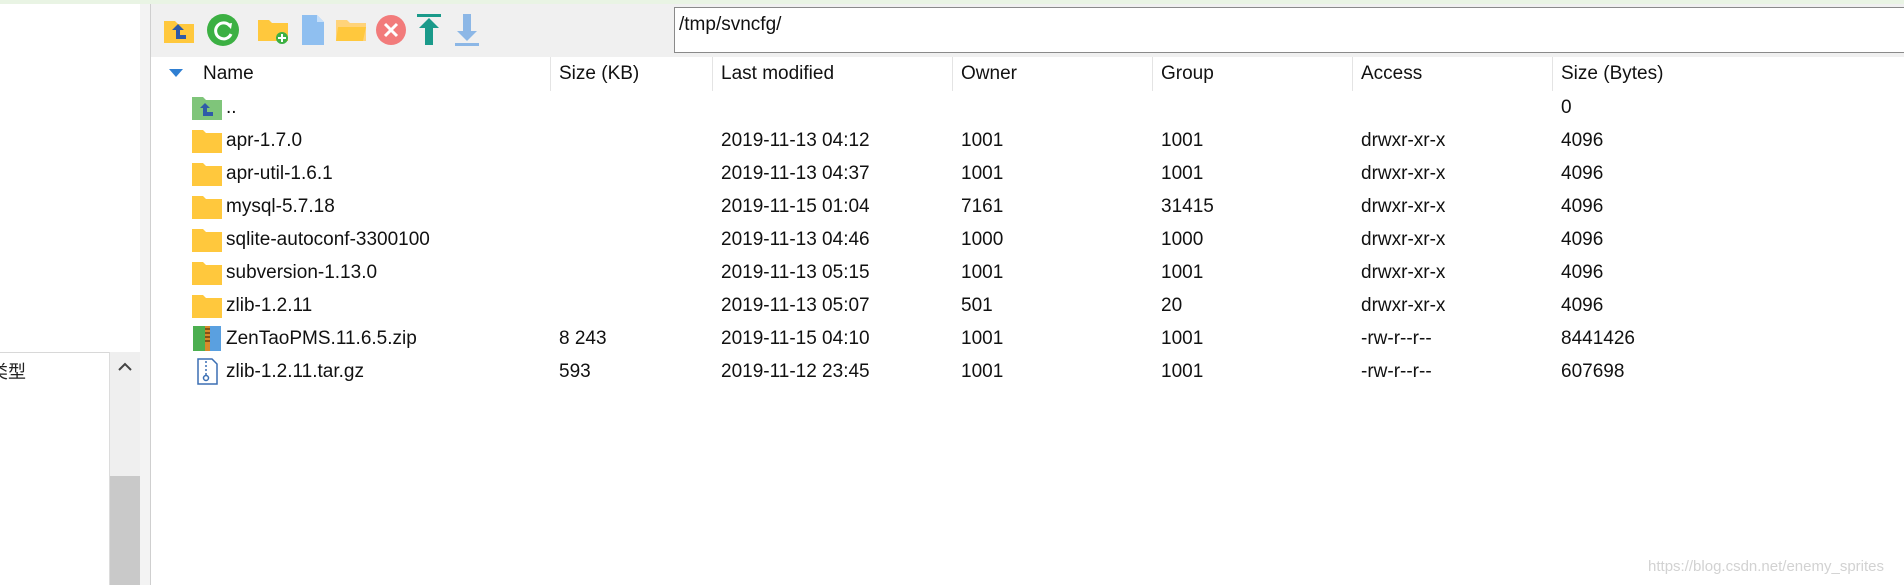  What do you see at coordinates (833, 74) in the screenshot?
I see `column-header-last-modified: Last modified` at bounding box center [833, 74].